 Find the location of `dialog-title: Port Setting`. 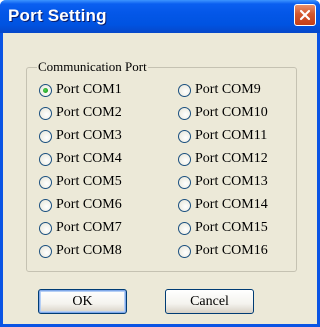

dialog-title: Port Setting is located at coordinates (57, 15).